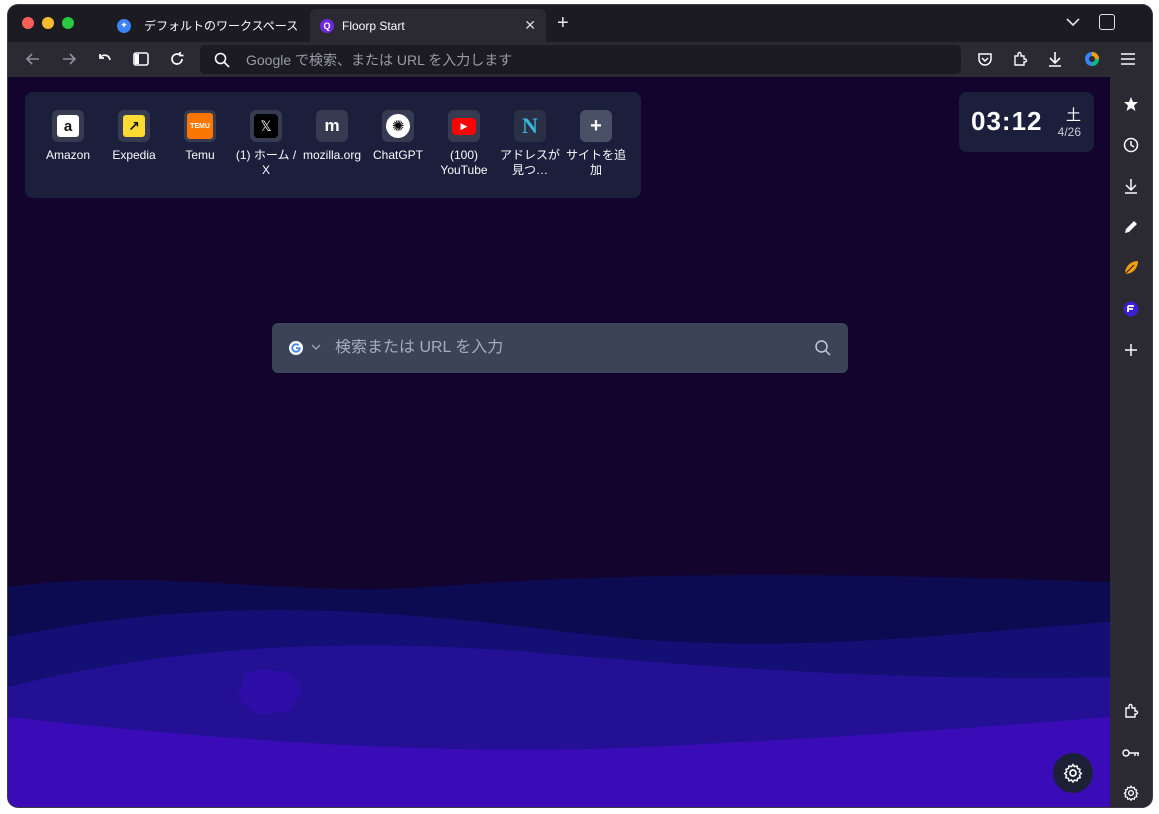  I want to click on amazon-icon: a, so click(68, 126).